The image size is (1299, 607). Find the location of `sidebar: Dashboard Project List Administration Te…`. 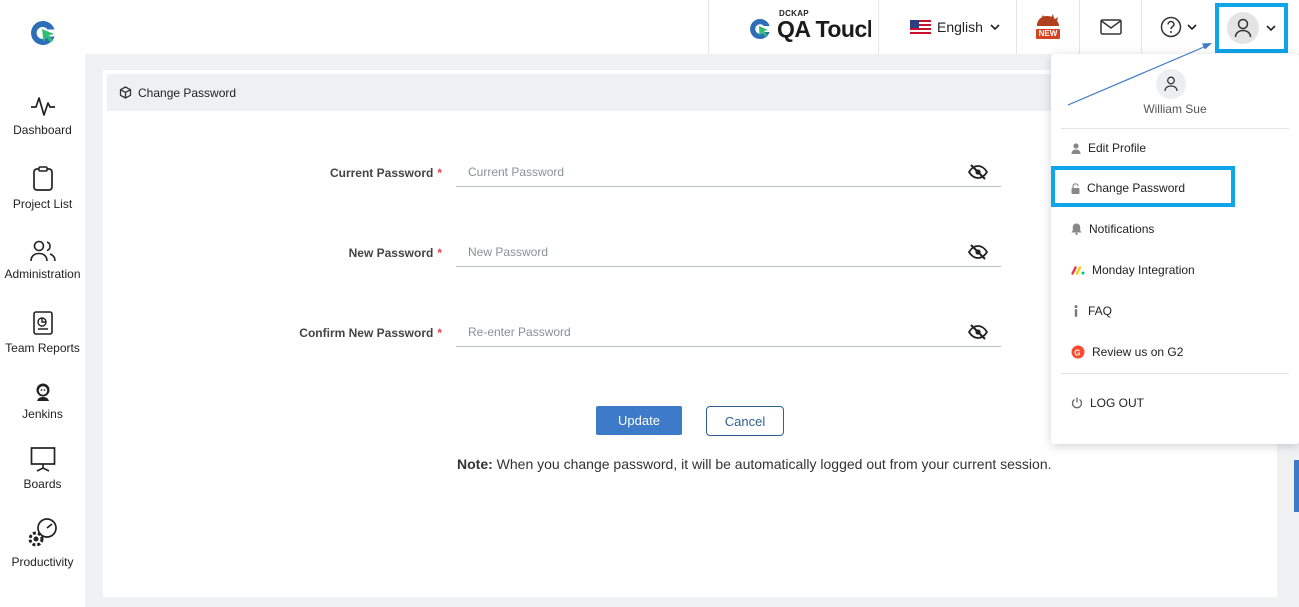

sidebar: Dashboard Project List Administration Te… is located at coordinates (42, 330).